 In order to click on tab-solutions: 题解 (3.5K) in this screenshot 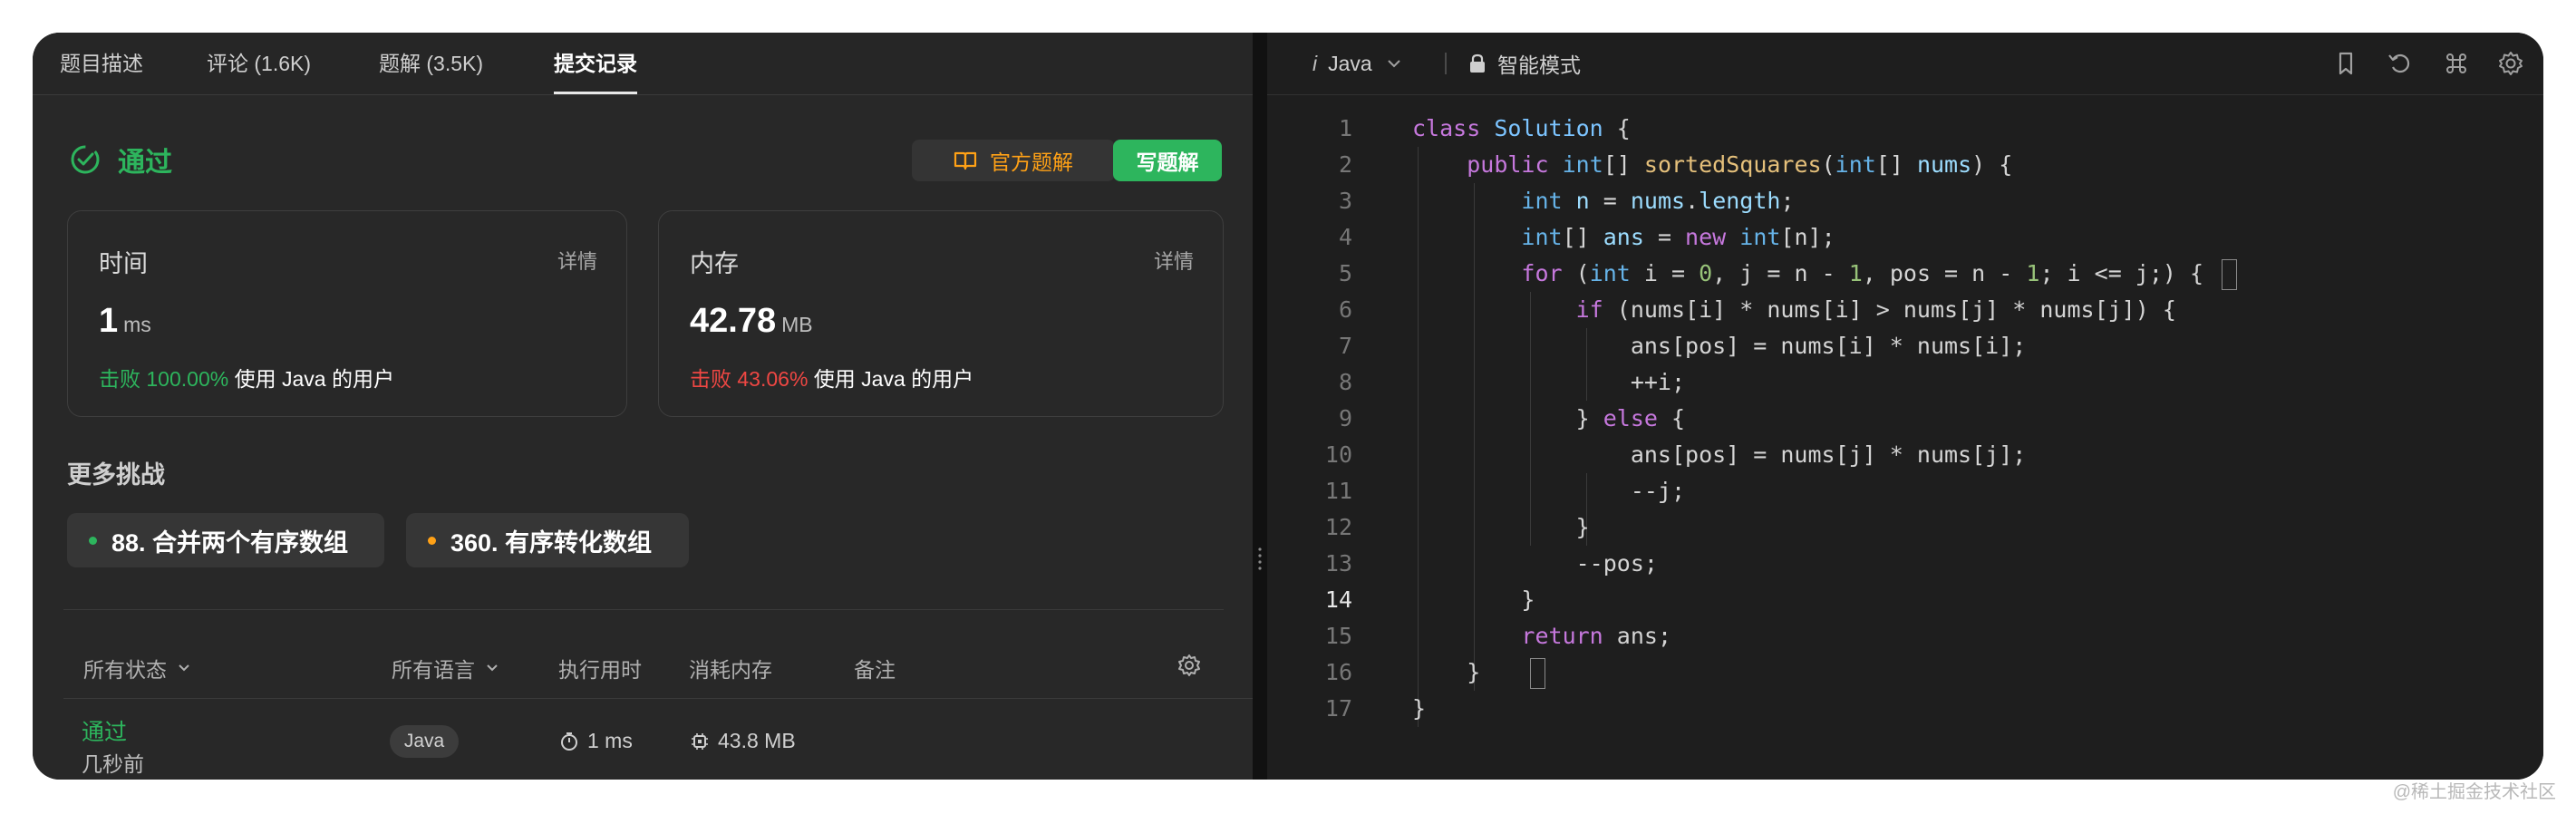, I will do `click(431, 63)`.